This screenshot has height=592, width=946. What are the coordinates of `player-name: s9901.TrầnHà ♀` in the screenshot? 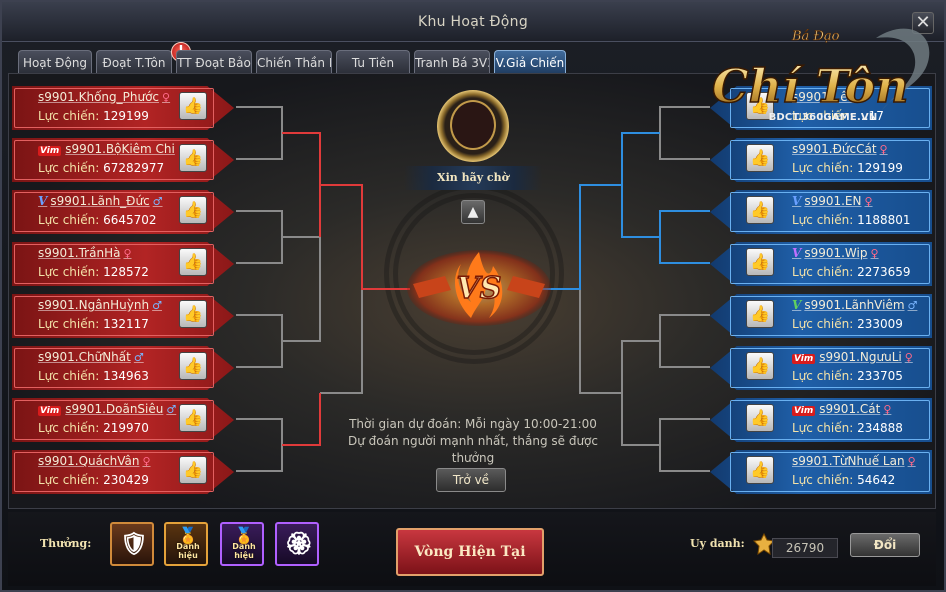 It's located at (85, 253).